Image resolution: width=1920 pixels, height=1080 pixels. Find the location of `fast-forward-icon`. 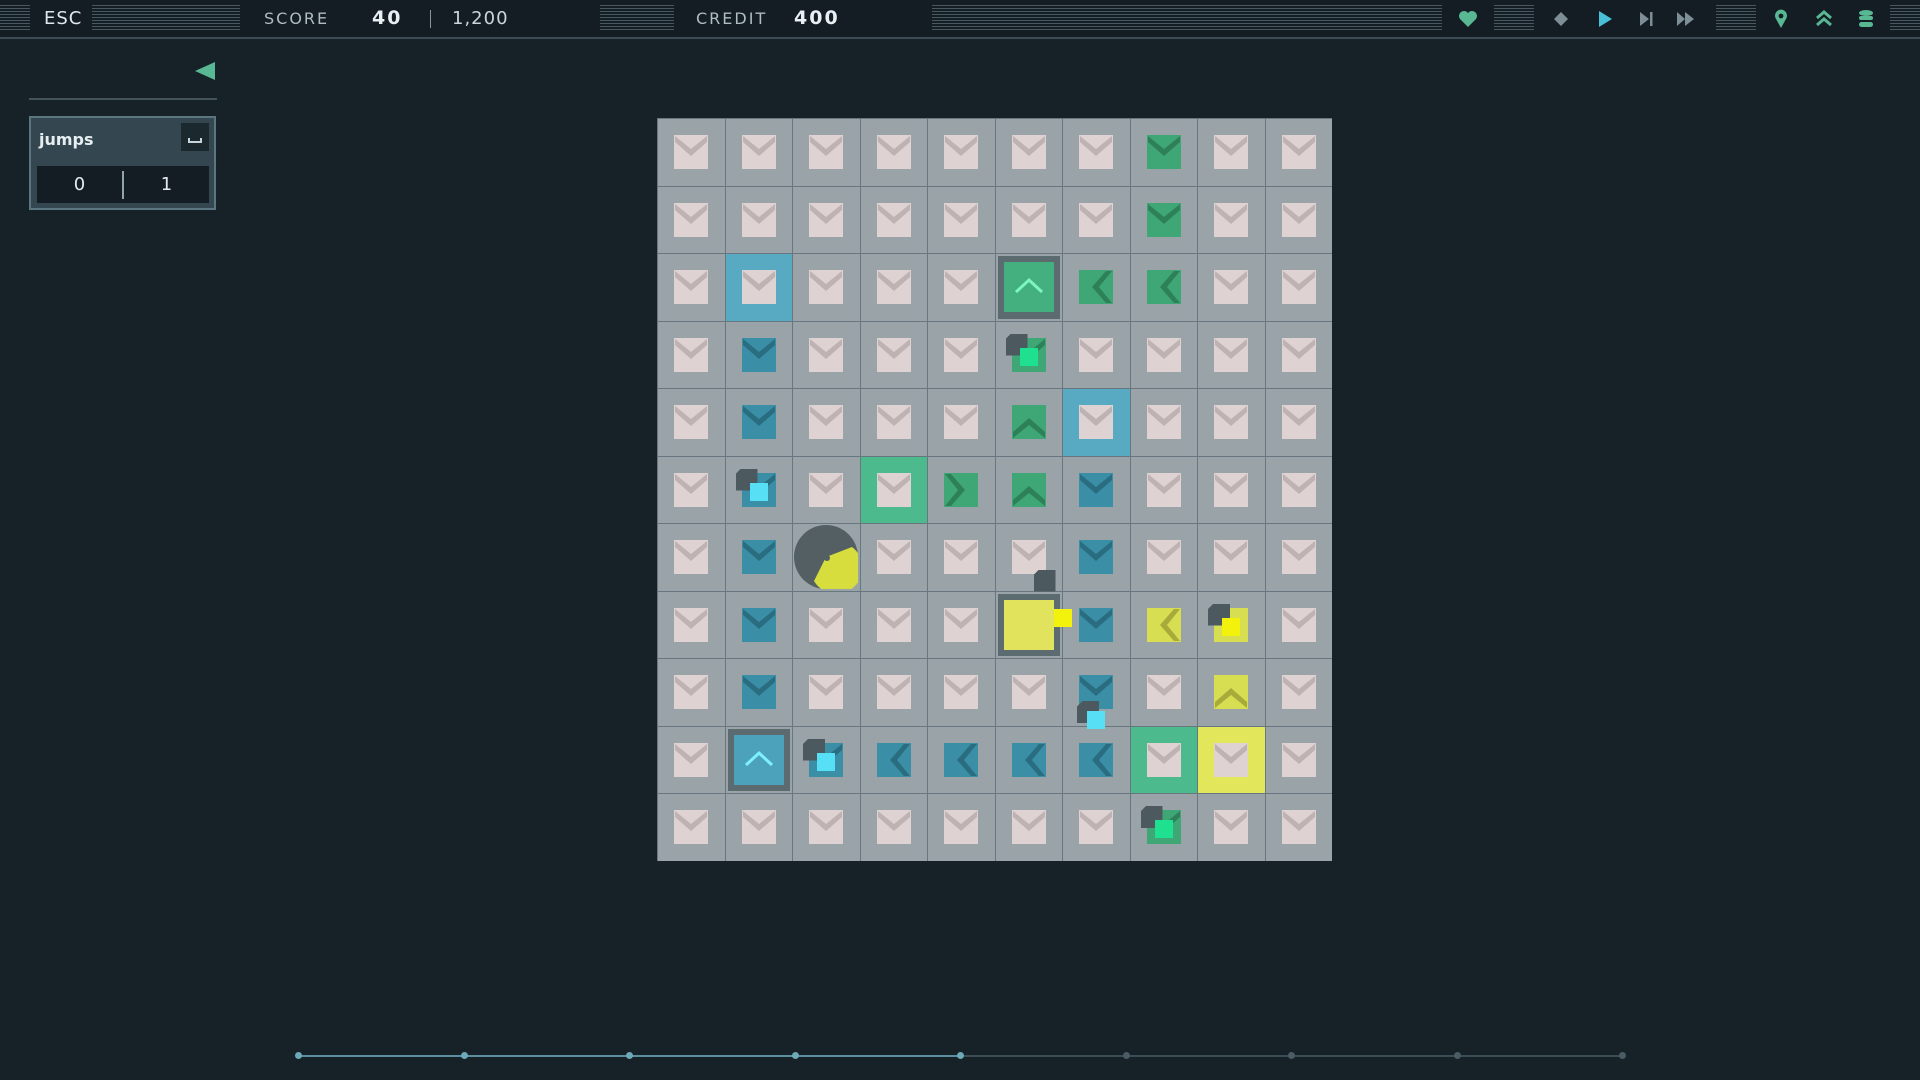

fast-forward-icon is located at coordinates (1686, 19).